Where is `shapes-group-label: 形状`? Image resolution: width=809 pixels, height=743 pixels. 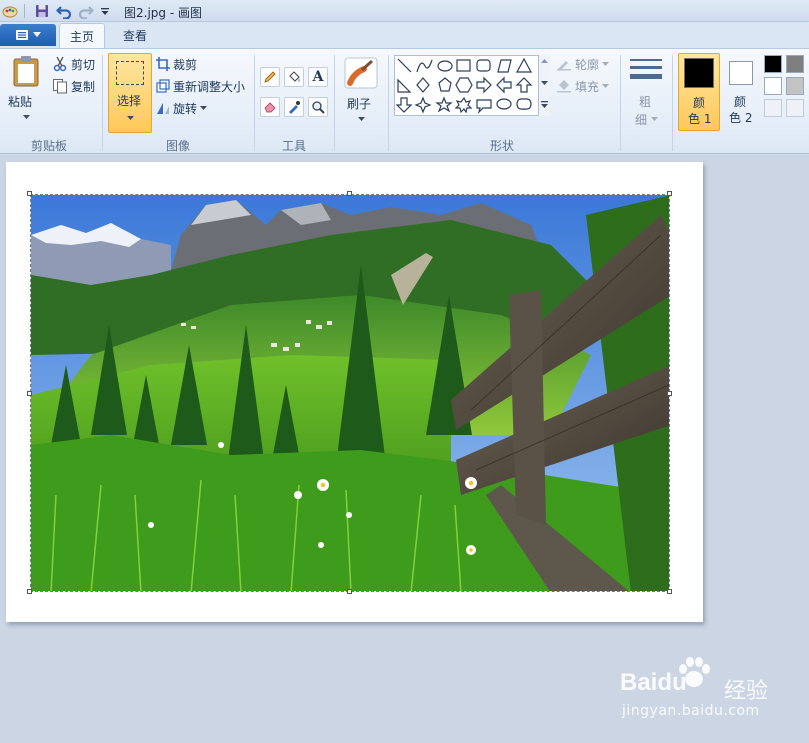
shapes-group-label: 形状 is located at coordinates (502, 146).